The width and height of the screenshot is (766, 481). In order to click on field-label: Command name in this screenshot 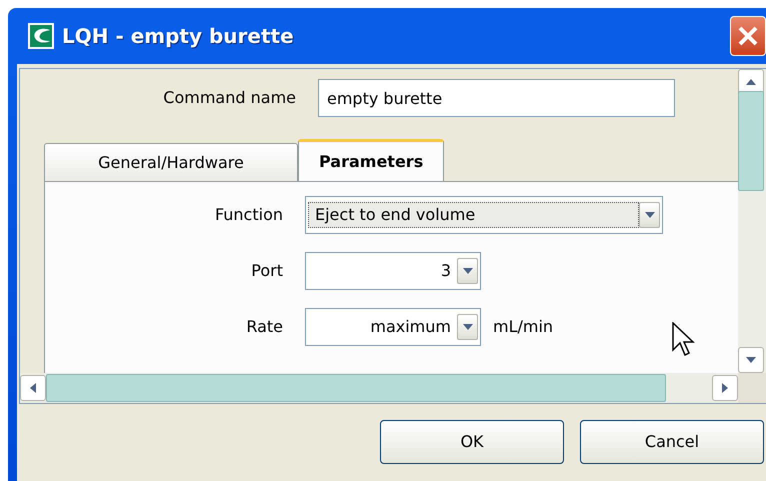, I will do `click(229, 98)`.